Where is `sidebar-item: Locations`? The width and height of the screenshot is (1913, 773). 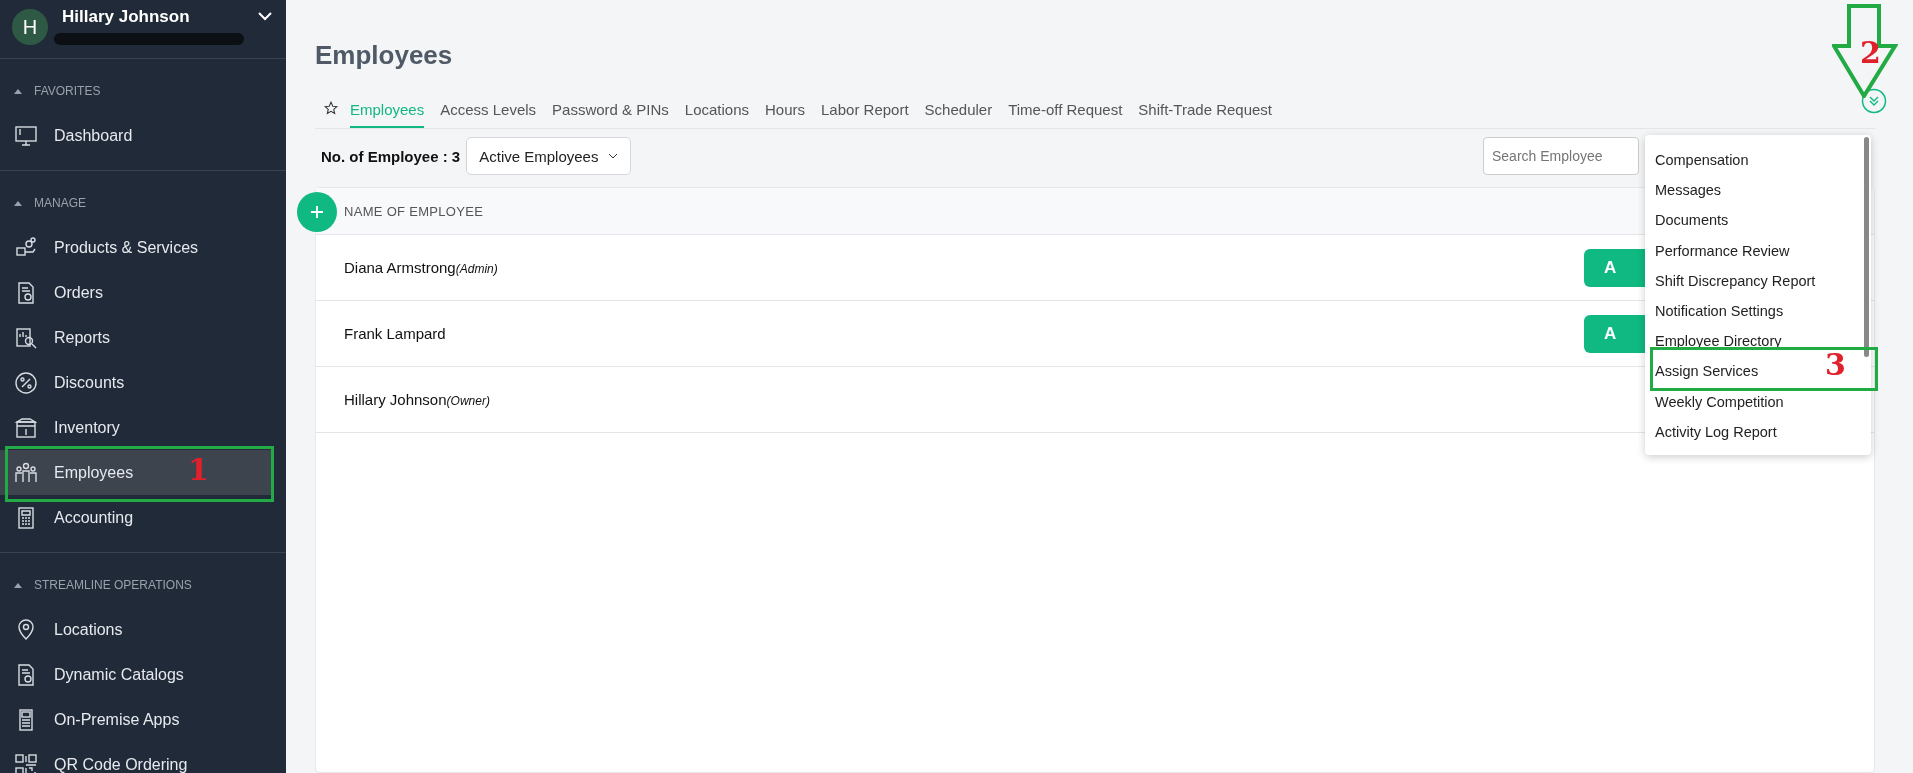
sidebar-item: Locations is located at coordinates (68, 629).